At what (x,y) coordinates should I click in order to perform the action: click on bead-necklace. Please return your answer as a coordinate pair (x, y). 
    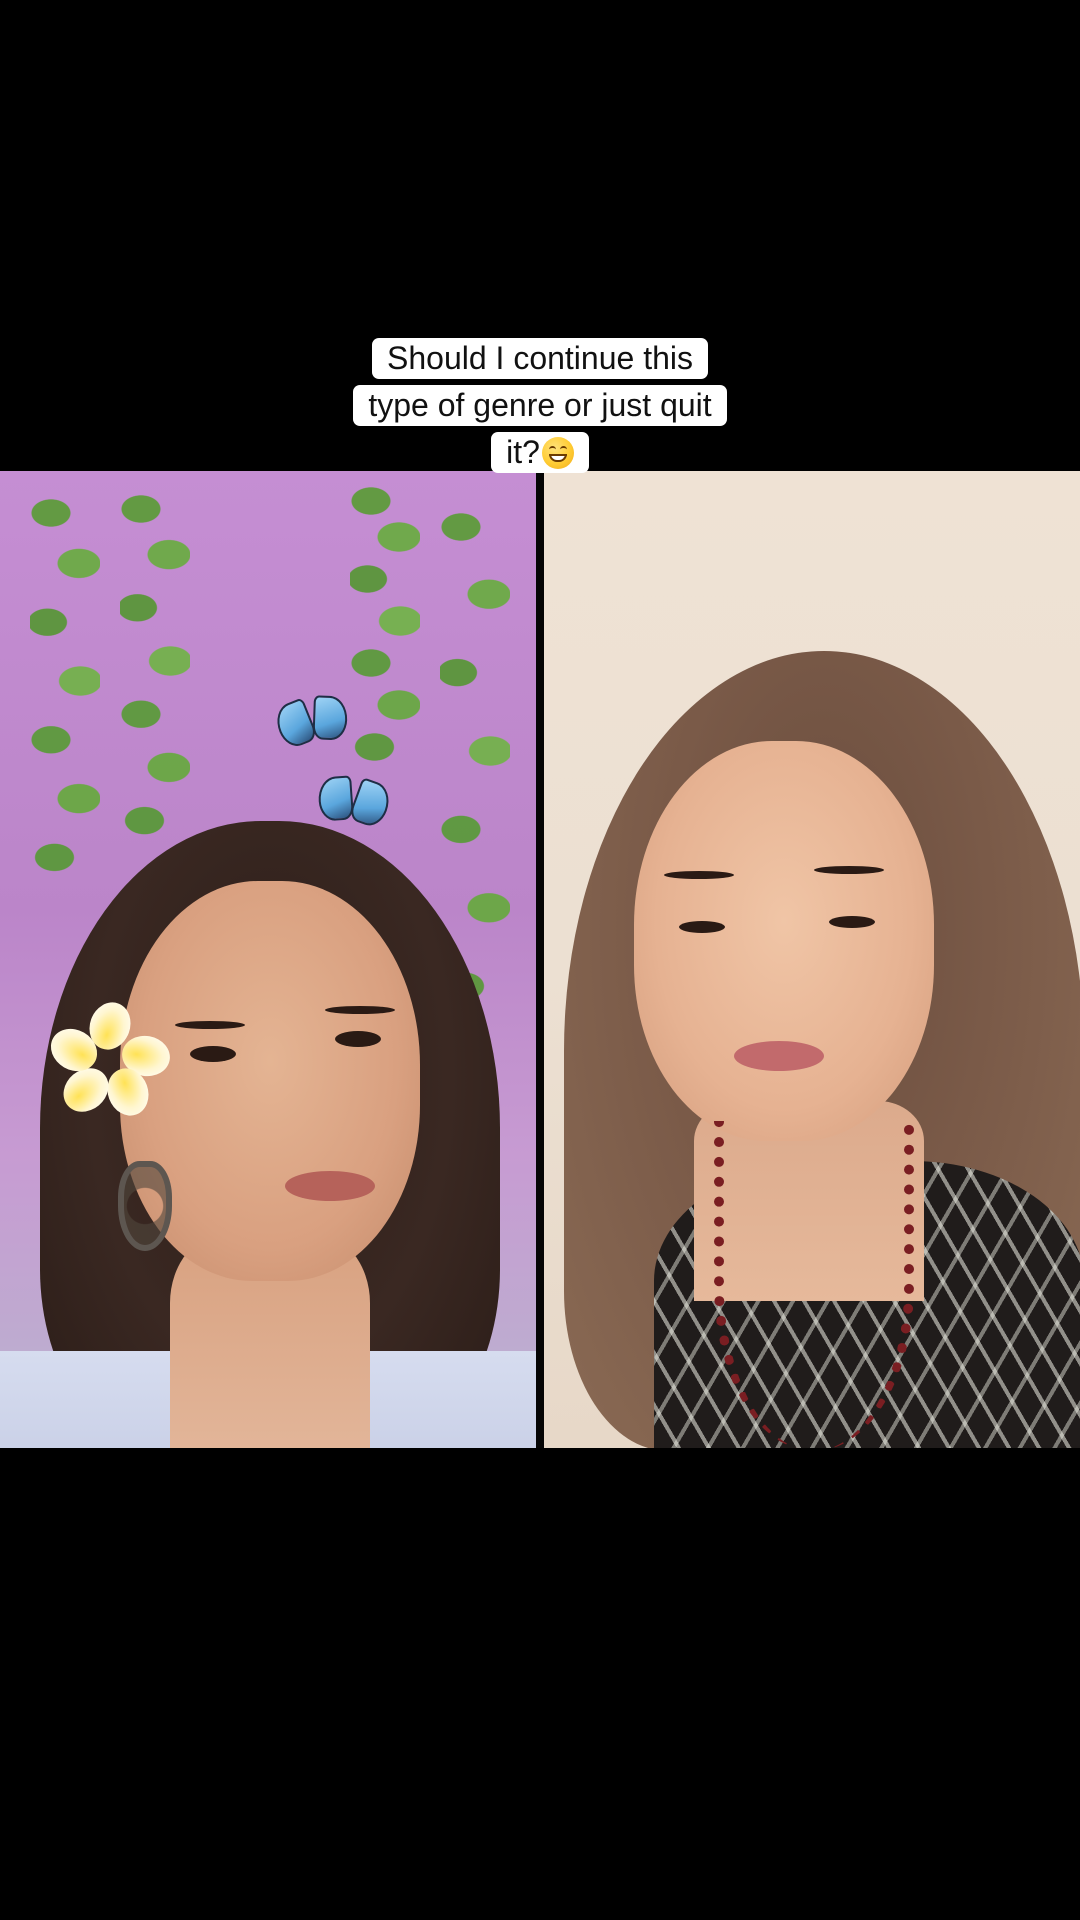
    Looking at the image, I should click on (814, 1284).